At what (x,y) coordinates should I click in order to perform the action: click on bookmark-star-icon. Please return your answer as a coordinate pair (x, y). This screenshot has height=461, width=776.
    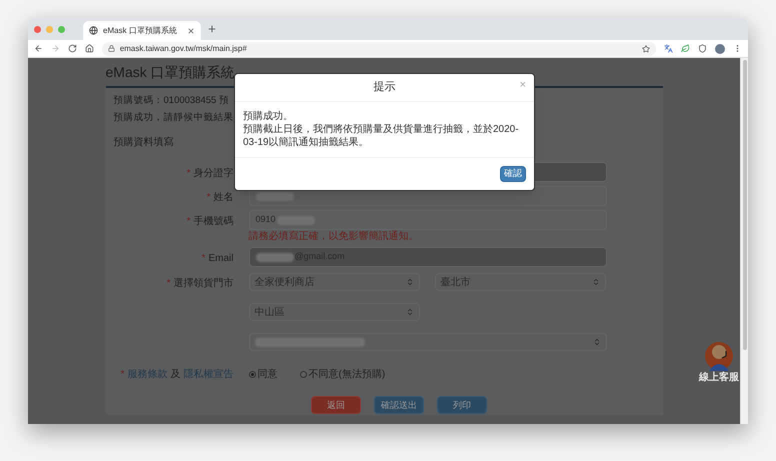
    Looking at the image, I should click on (646, 48).